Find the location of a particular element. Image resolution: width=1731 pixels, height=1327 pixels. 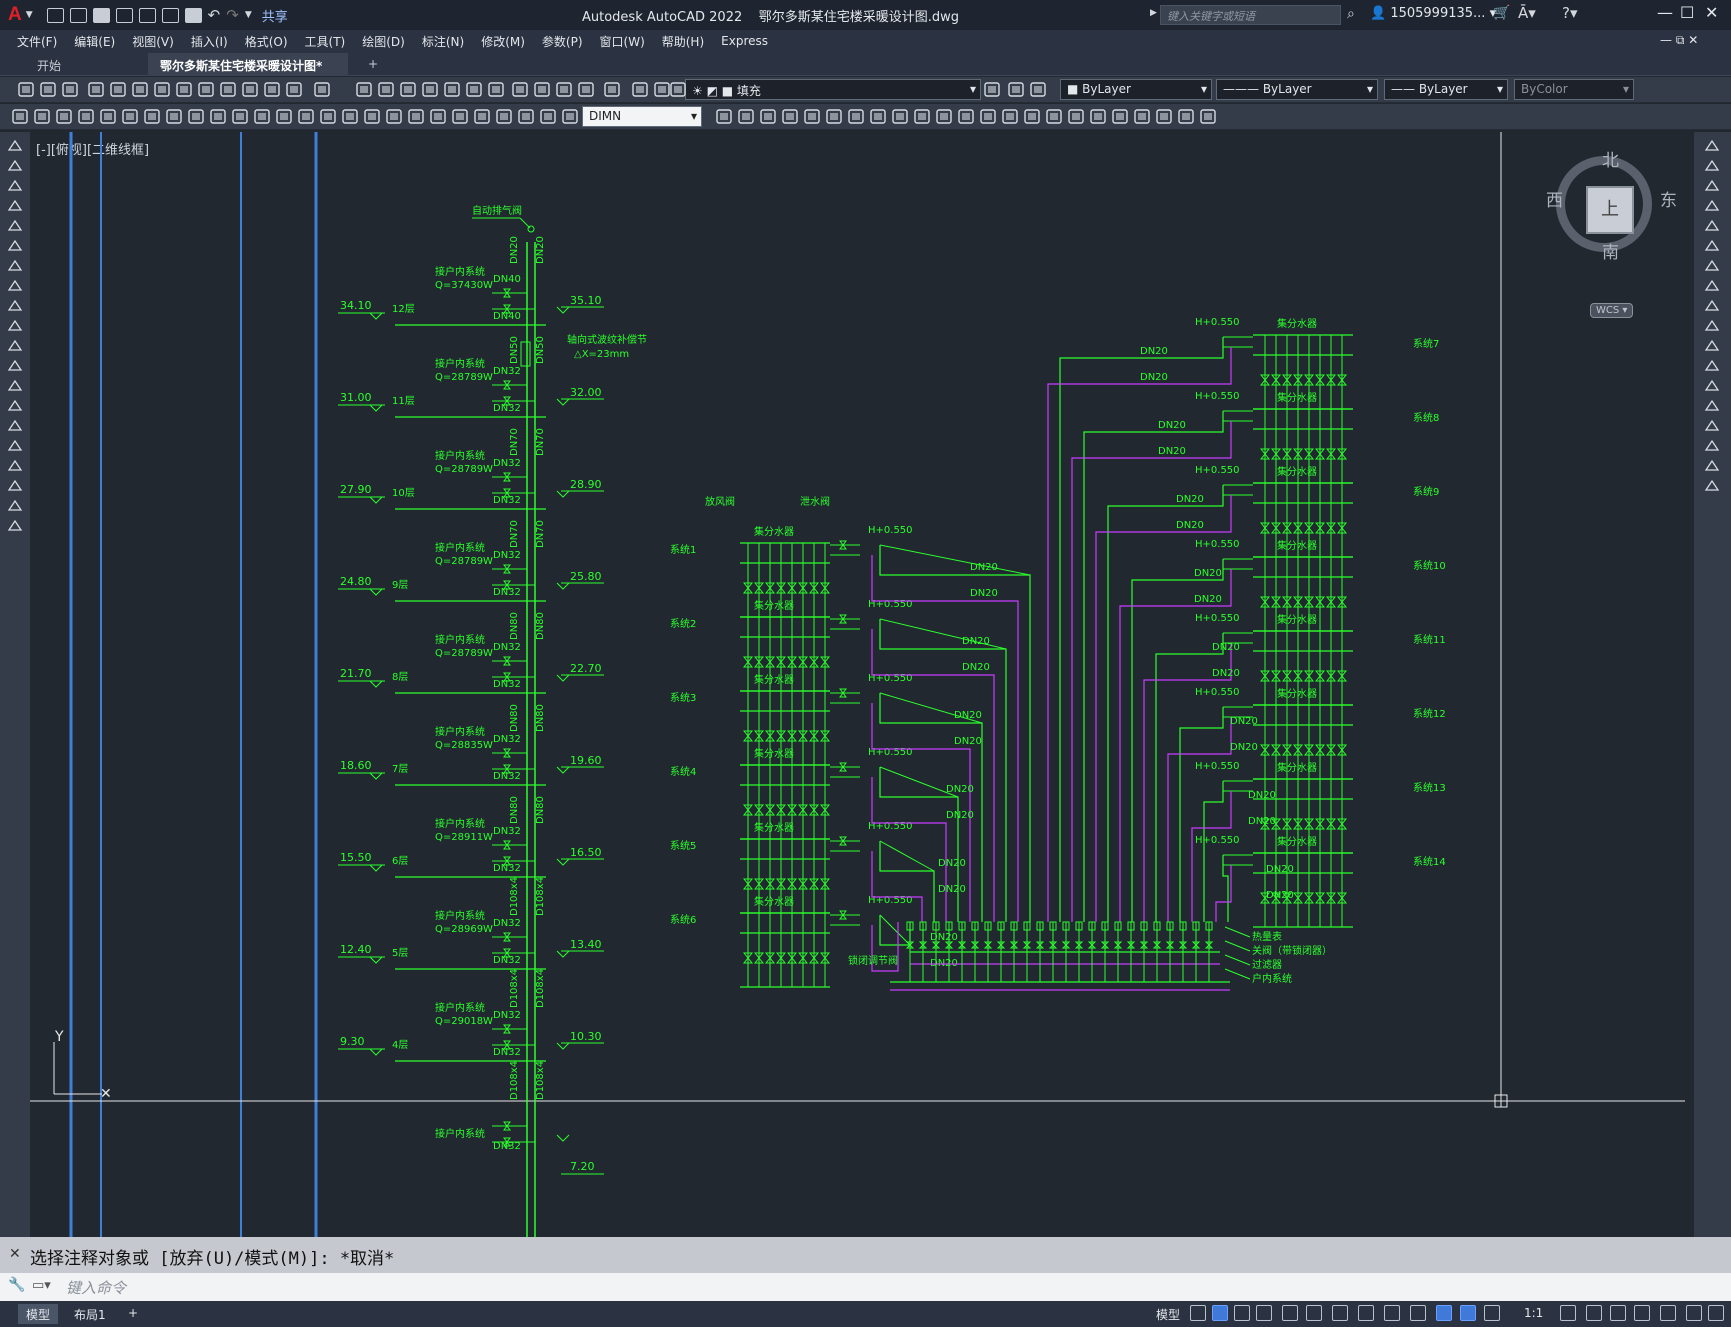

std-tool-2-icon is located at coordinates (70, 89).